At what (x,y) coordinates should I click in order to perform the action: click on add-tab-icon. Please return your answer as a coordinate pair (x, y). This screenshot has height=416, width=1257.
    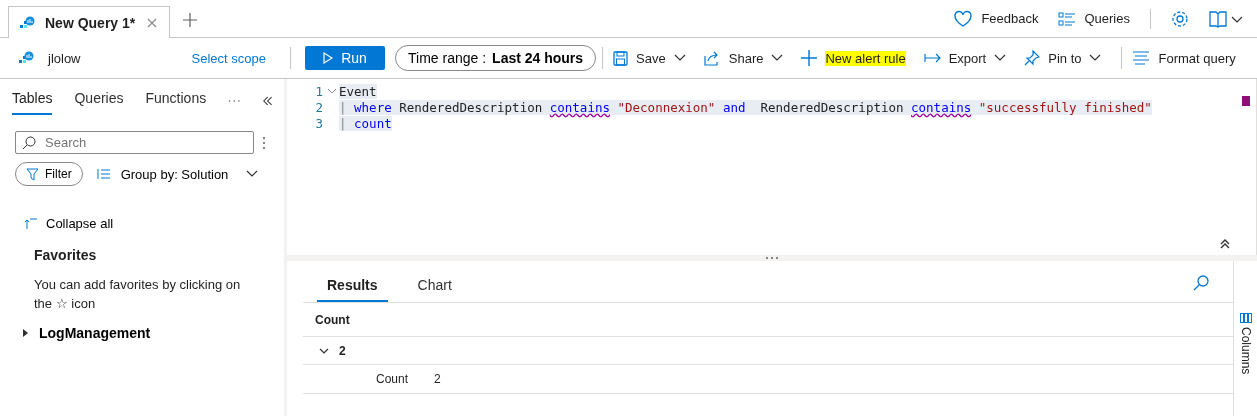
    Looking at the image, I should click on (190, 20).